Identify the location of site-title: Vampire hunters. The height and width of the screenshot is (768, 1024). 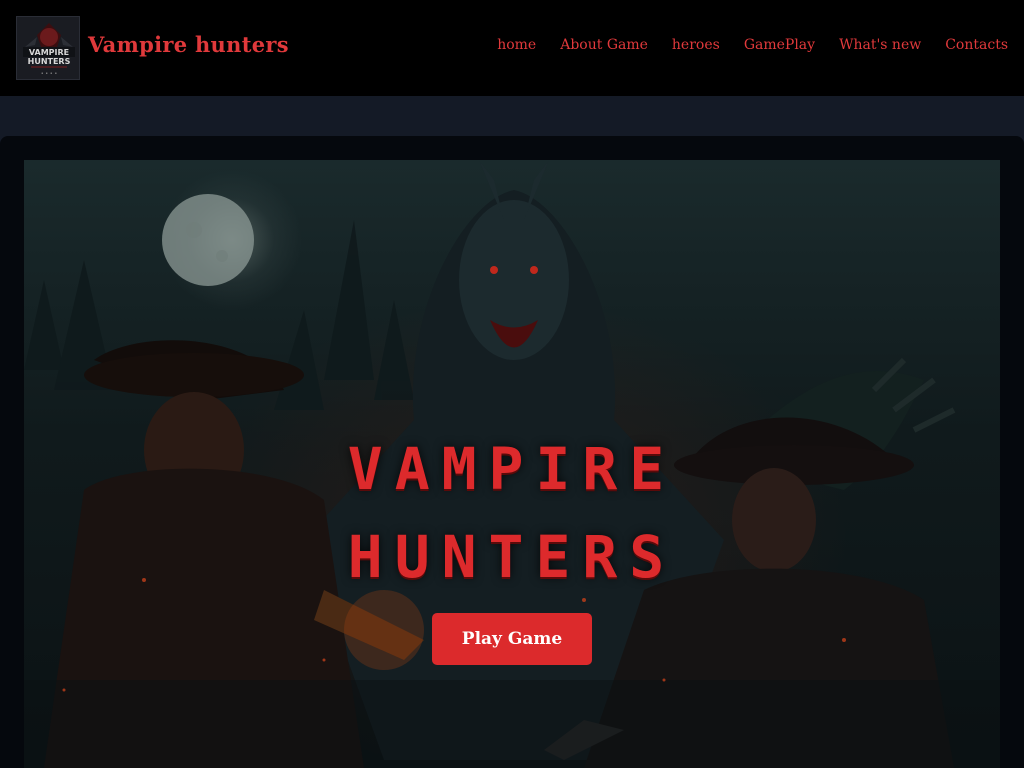
(188, 44).